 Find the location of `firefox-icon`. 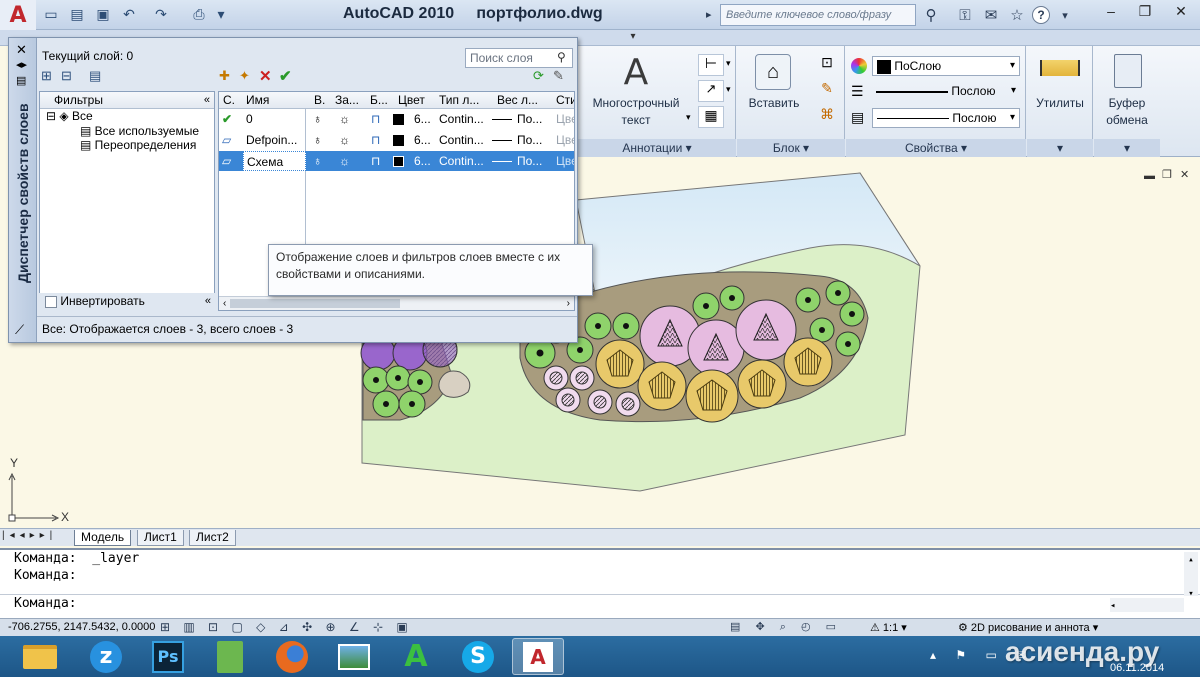

firefox-icon is located at coordinates (292, 656).